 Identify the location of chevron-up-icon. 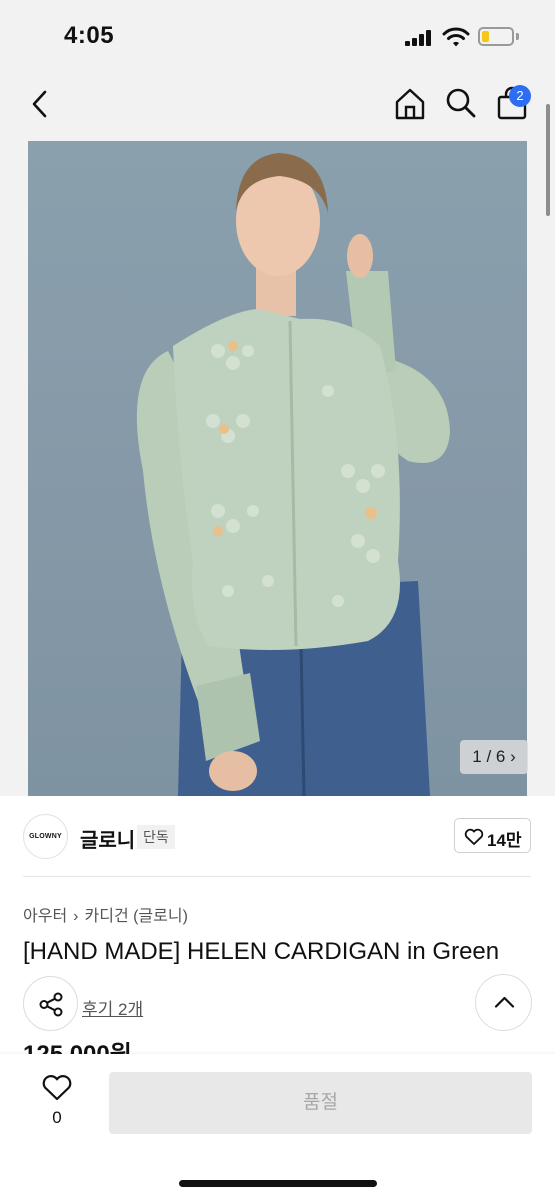
(504, 1002).